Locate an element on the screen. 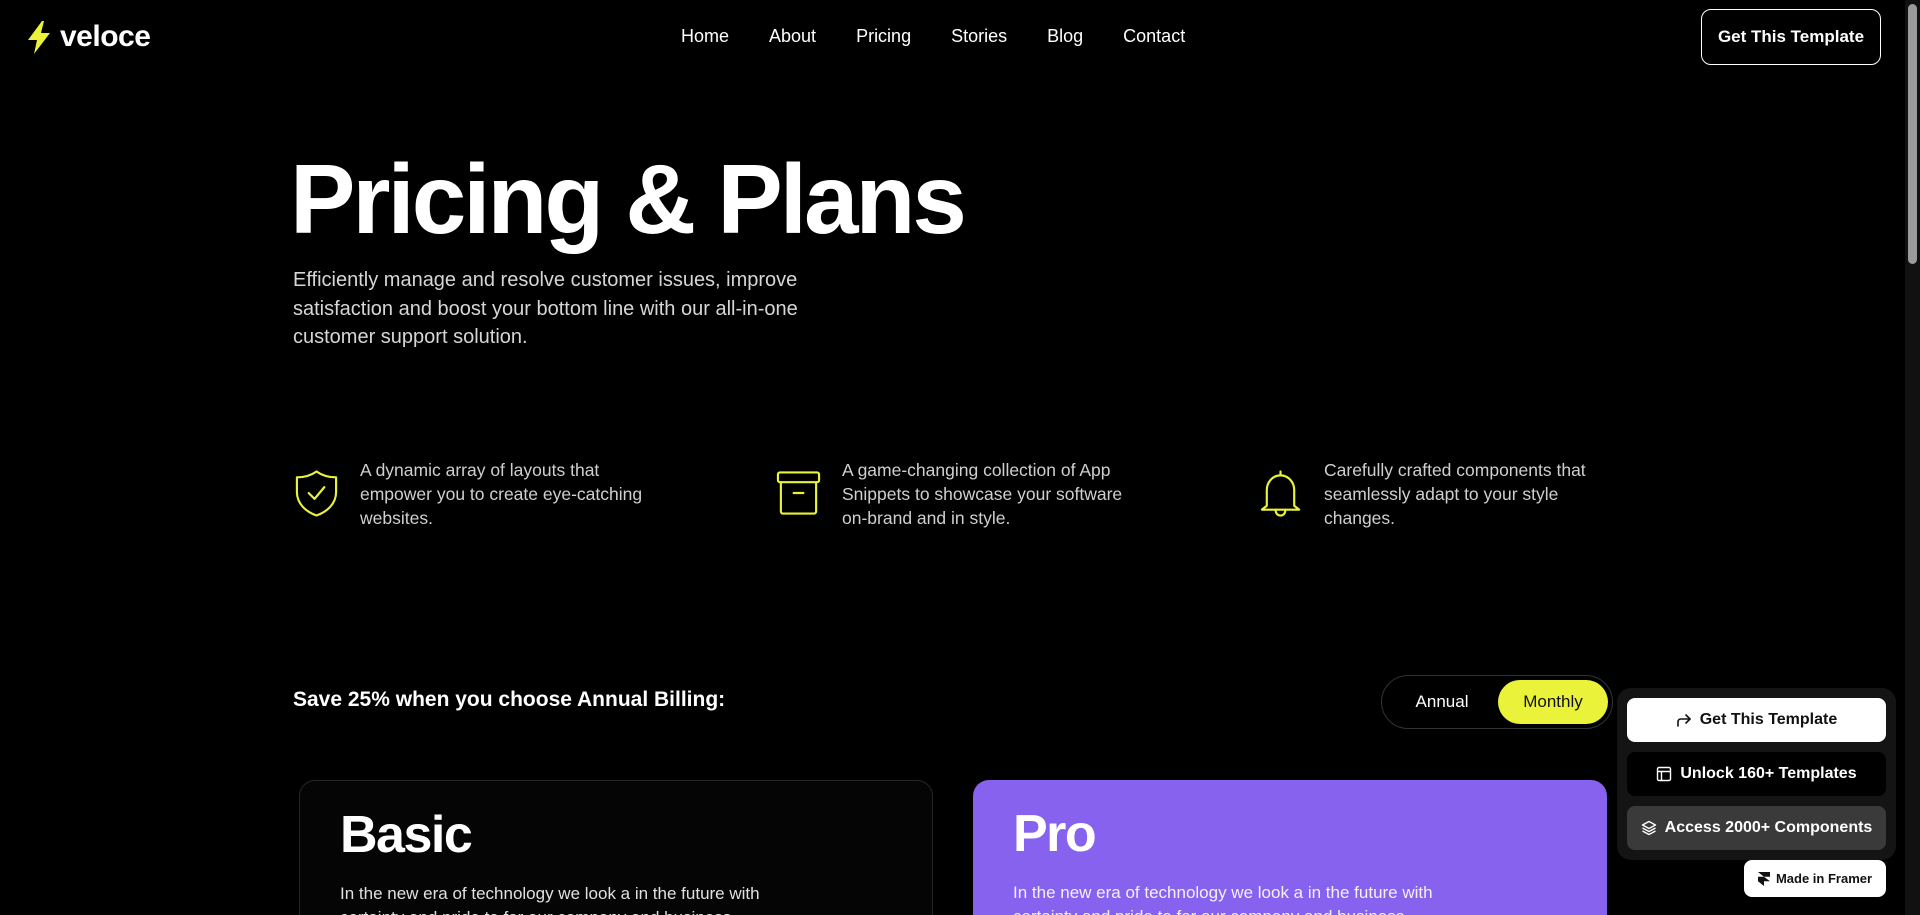  plan-name: Basic is located at coordinates (406, 835).